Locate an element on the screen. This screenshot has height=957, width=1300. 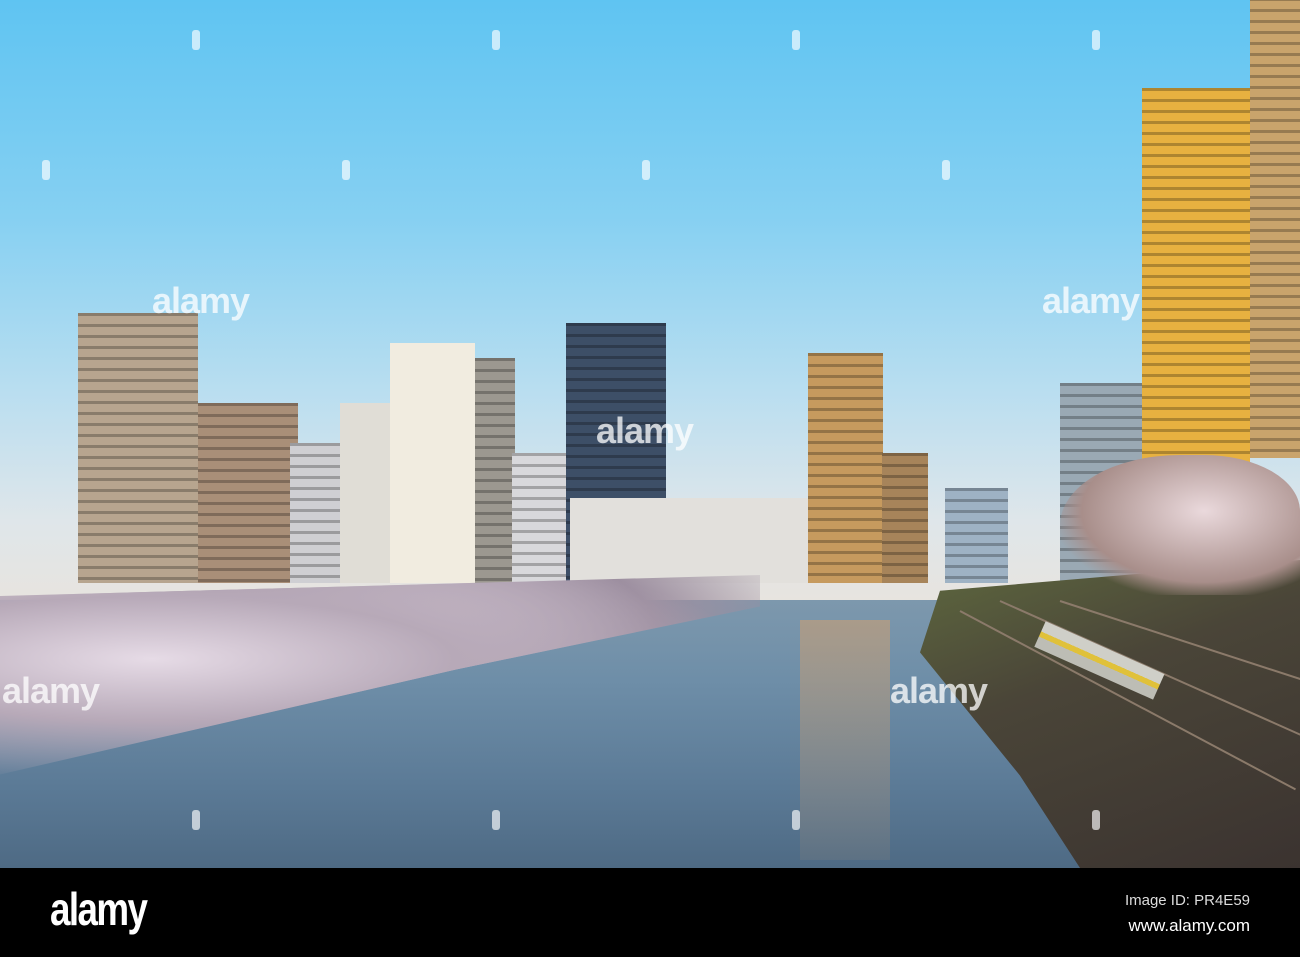
cherry-blossom-trees is located at coordinates (1180, 525).